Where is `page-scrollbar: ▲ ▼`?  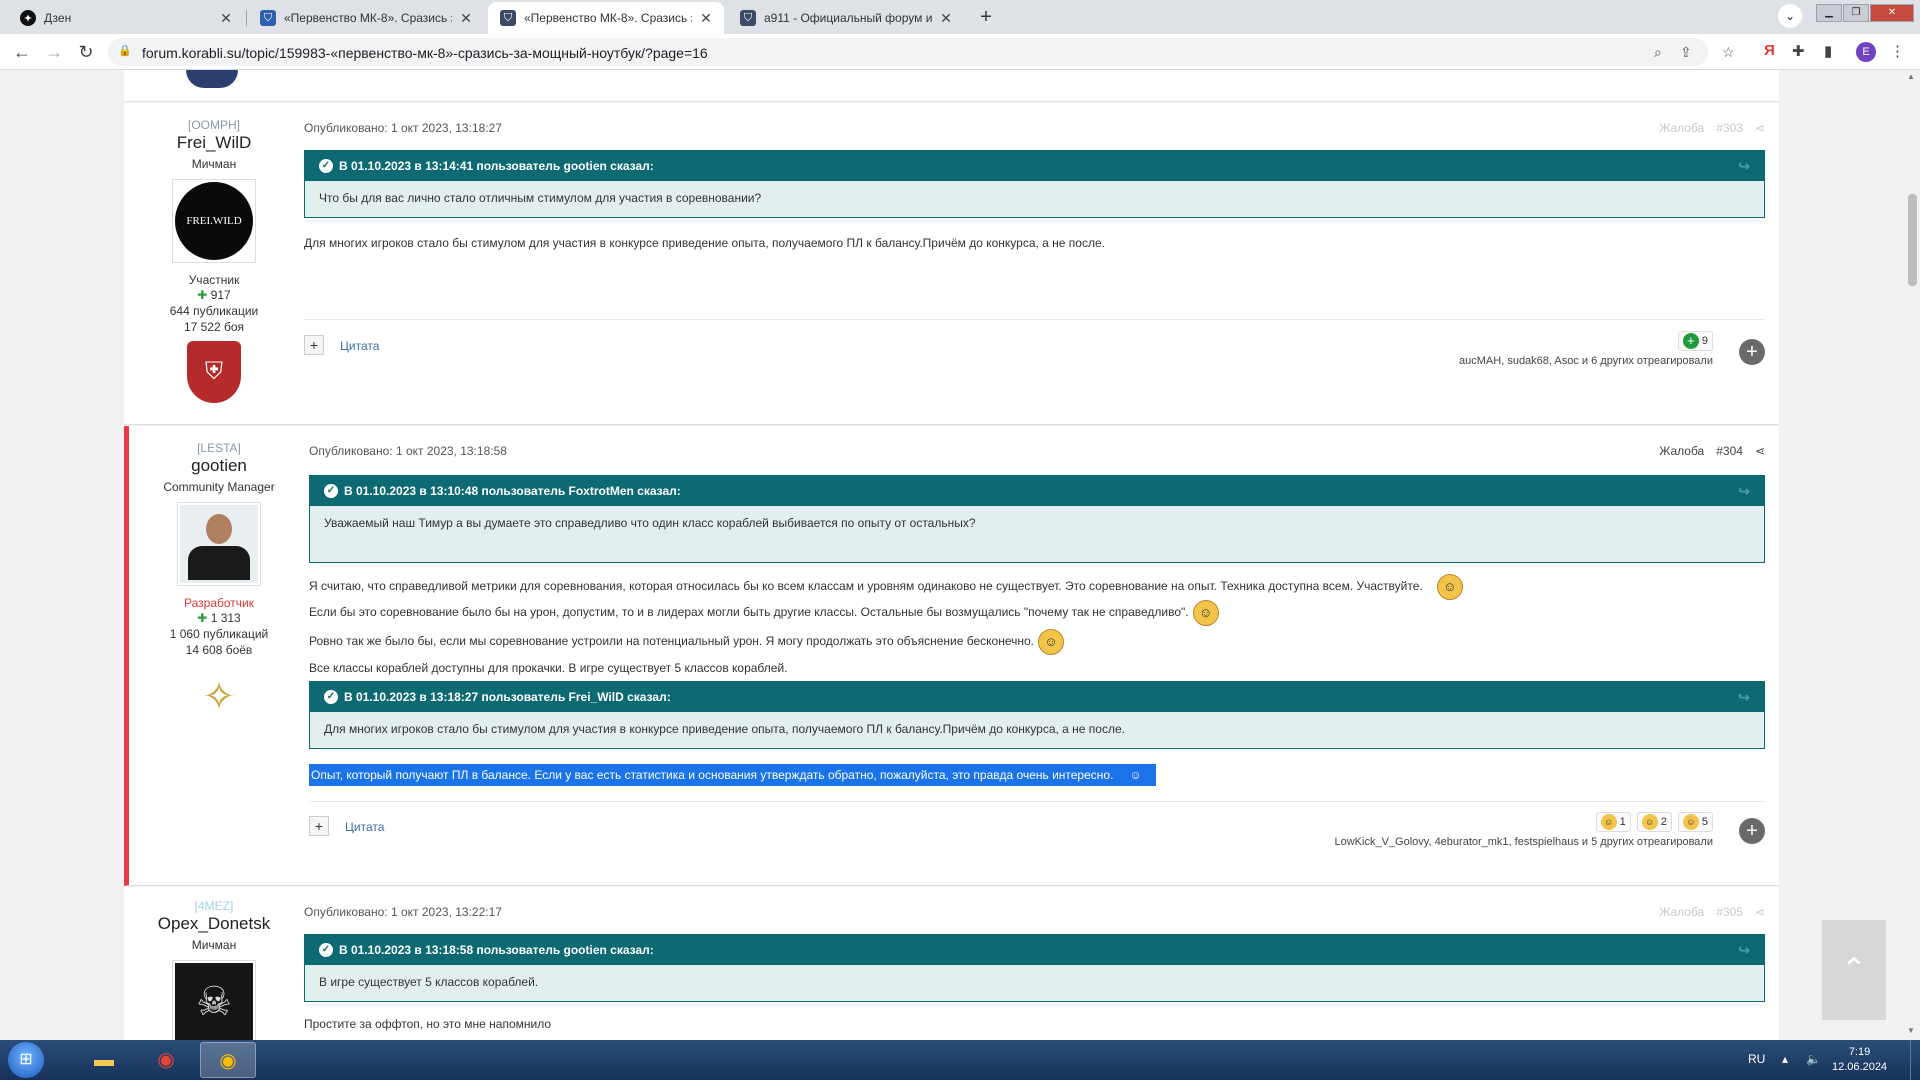
page-scrollbar: ▲ ▼ is located at coordinates (1912, 555).